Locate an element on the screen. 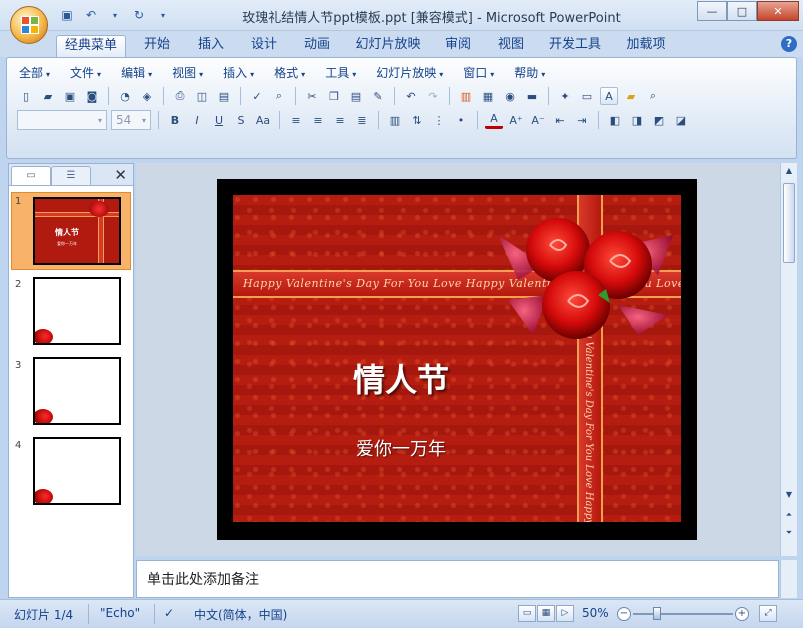 The width and height of the screenshot is (803, 628). attach-icon: ◈ is located at coordinates (147, 96).